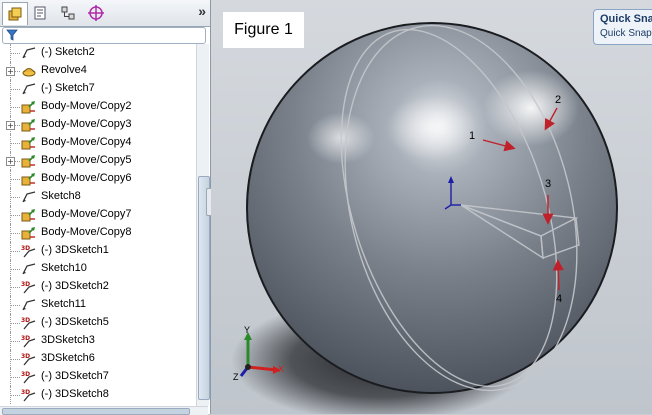 This screenshot has width=652, height=415. I want to click on tree-item-label: Body-Move/Copy5, so click(86, 160).